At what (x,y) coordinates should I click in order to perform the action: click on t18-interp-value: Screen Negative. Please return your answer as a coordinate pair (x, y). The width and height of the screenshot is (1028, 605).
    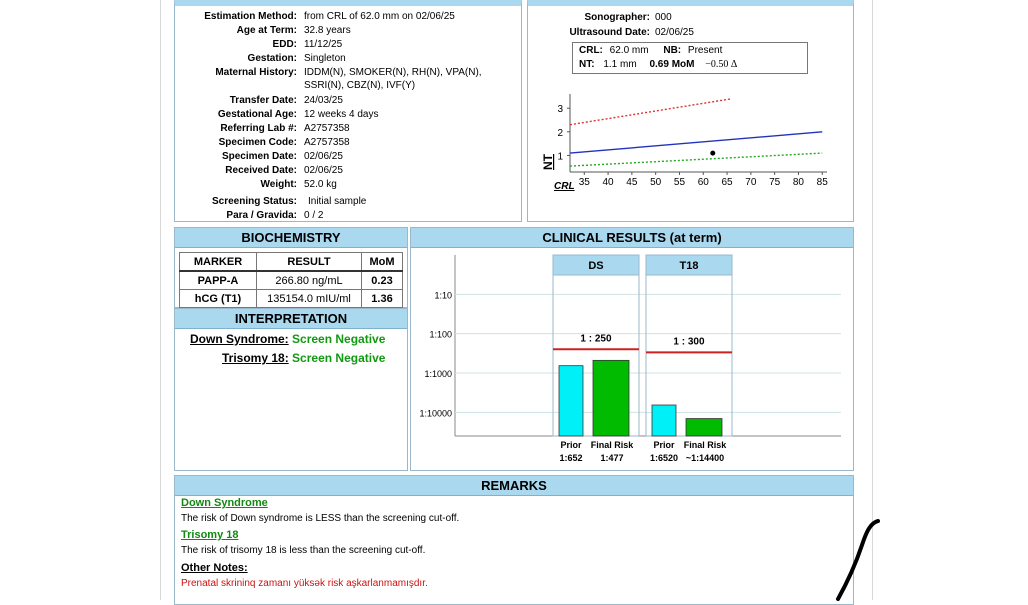
    Looking at the image, I should click on (339, 358).